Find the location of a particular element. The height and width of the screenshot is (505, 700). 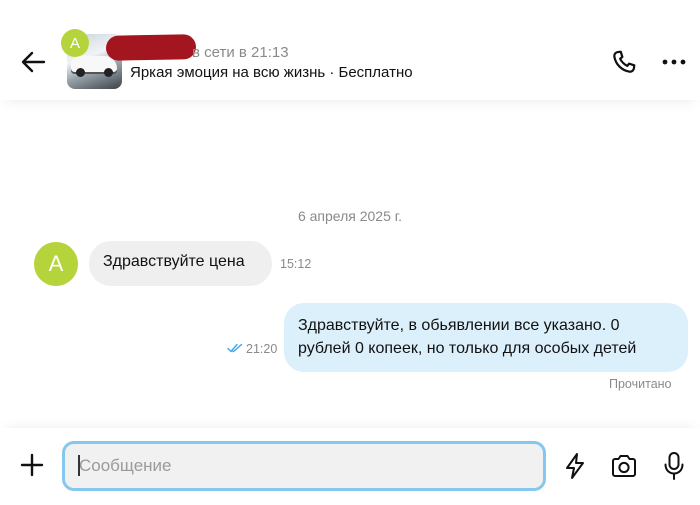

date-separator: 6 апреля 2025 г. is located at coordinates (350, 216).